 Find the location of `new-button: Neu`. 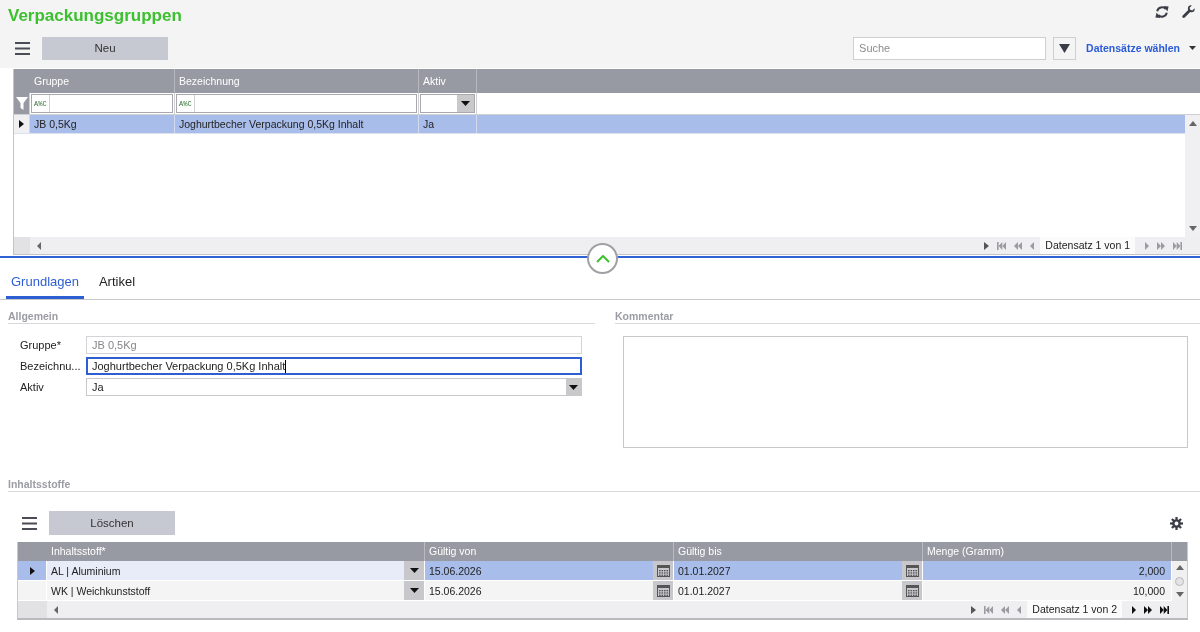

new-button: Neu is located at coordinates (105, 48).